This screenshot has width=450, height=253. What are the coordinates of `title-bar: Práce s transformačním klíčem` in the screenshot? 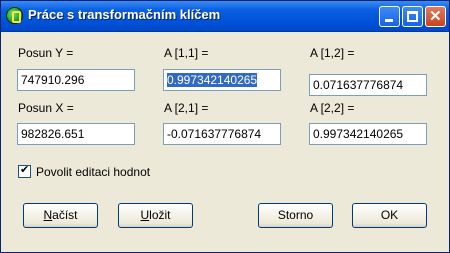 It's located at (225, 16).